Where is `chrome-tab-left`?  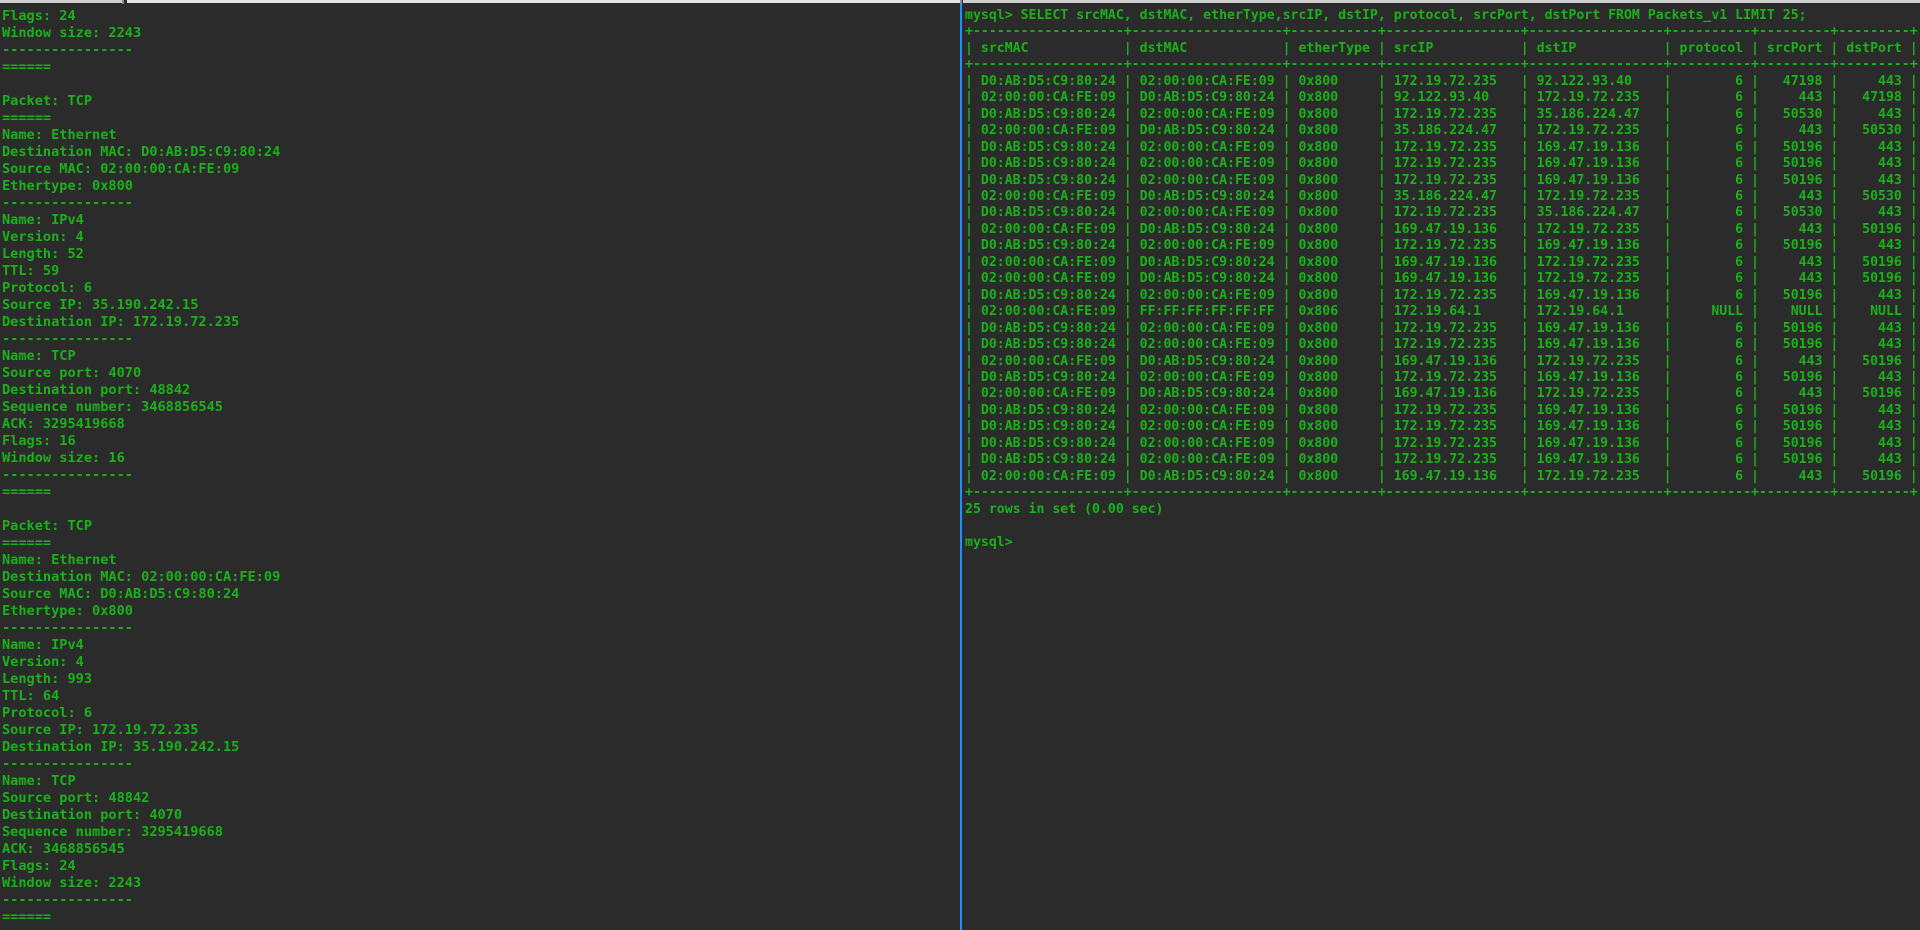
chrome-tab-left is located at coordinates (61, 1).